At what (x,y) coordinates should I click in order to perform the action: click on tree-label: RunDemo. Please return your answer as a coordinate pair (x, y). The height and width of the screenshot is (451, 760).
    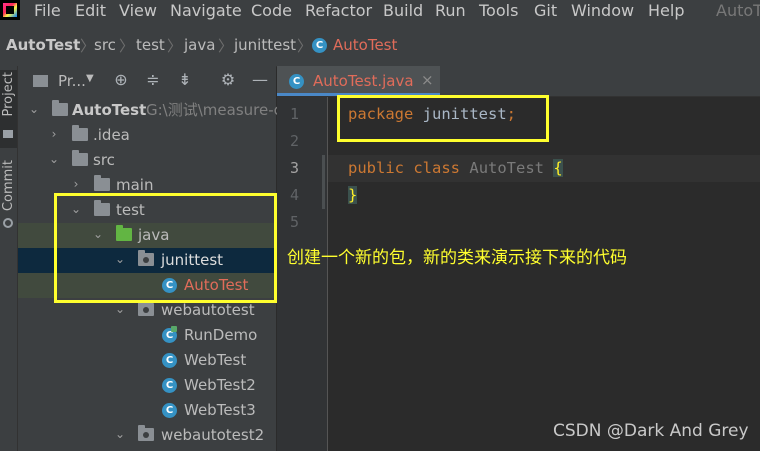
    Looking at the image, I should click on (221, 335).